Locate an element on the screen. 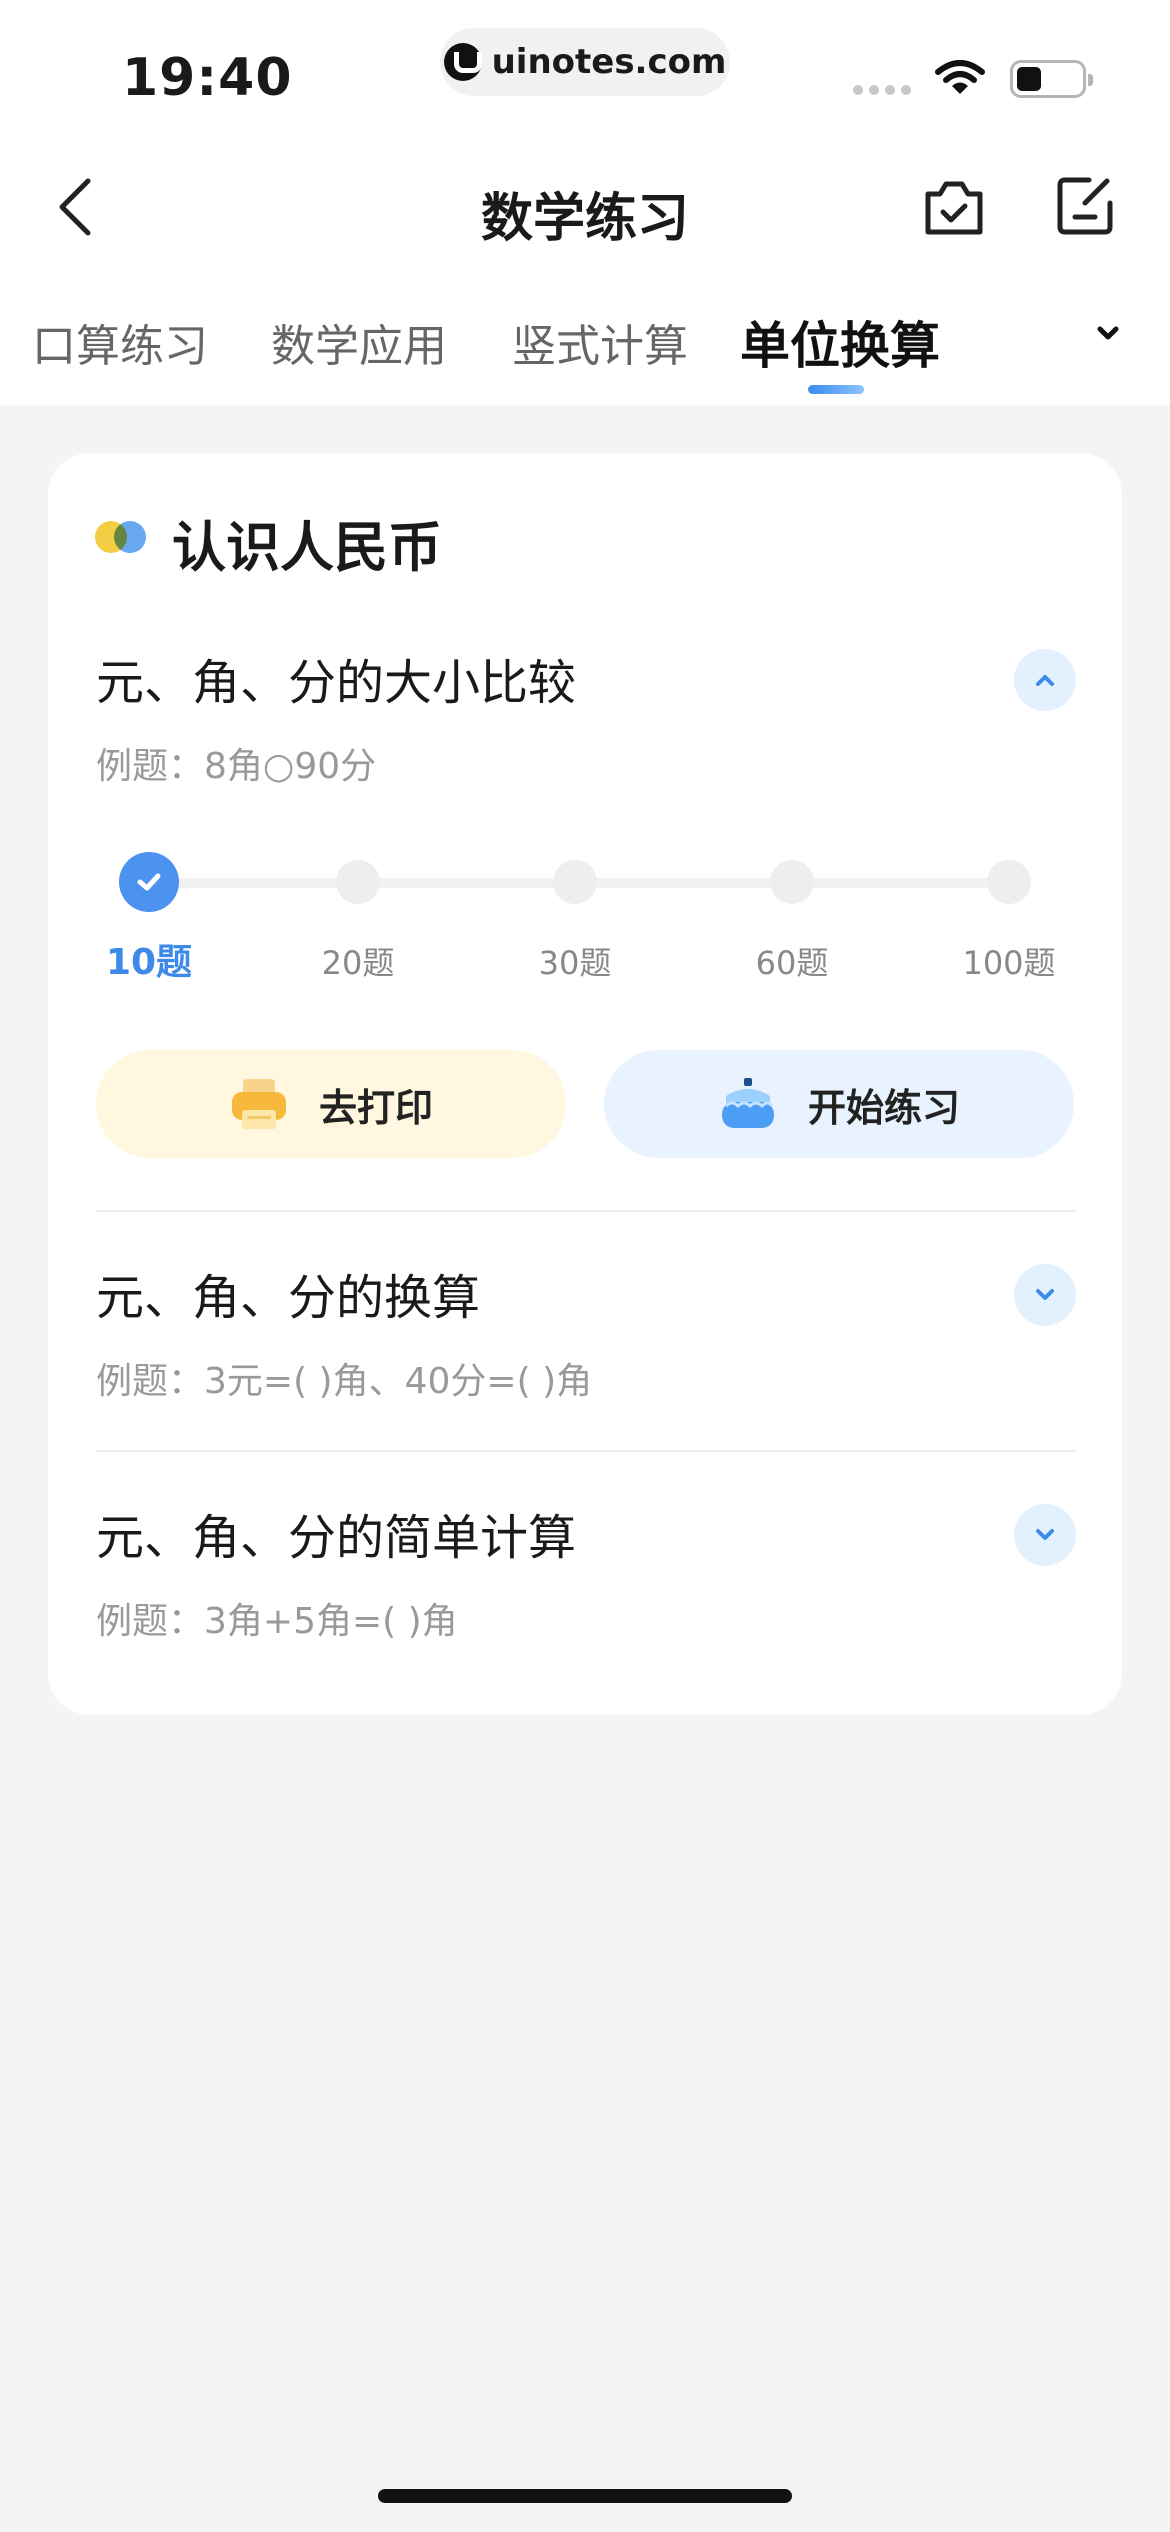  url-pill: uinotes.com is located at coordinates (585, 62).